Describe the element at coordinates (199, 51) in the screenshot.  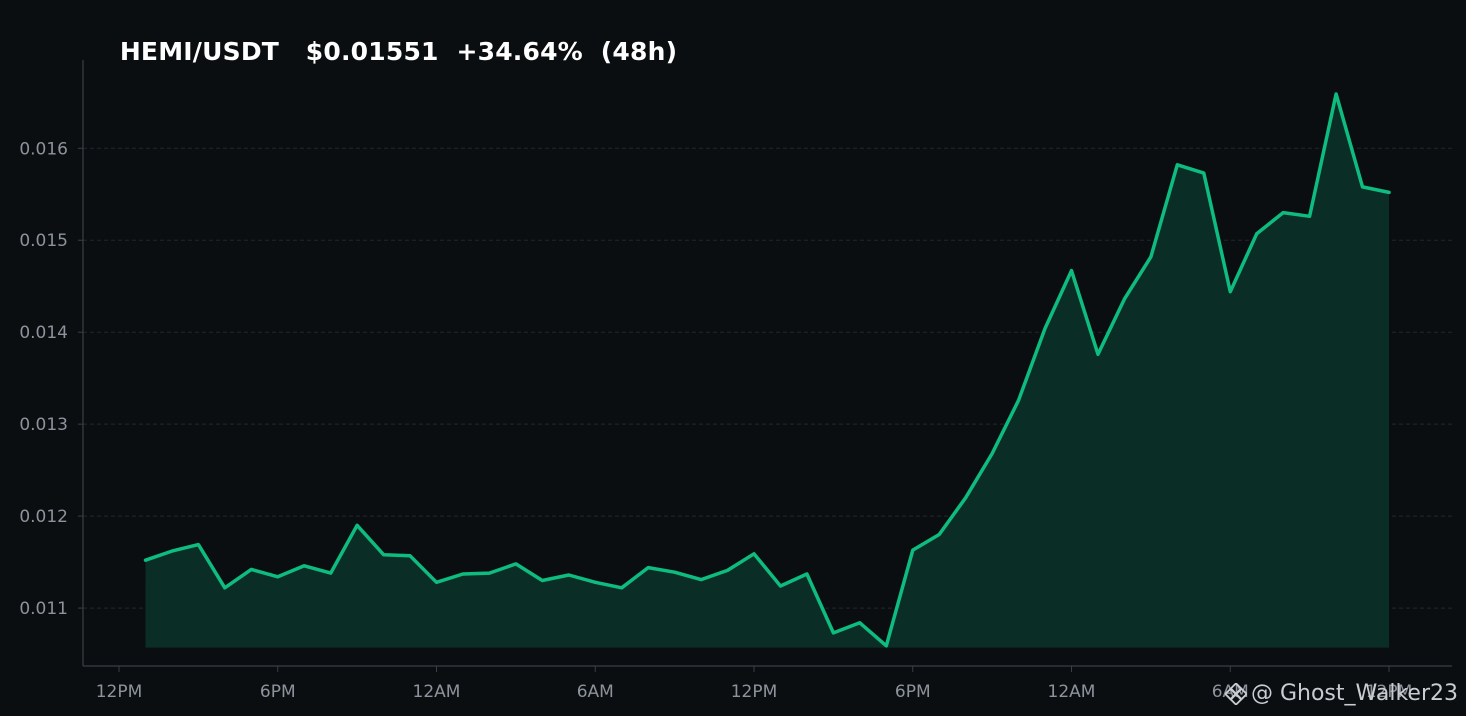
I see `pair-name: HEMI/USDT` at that location.